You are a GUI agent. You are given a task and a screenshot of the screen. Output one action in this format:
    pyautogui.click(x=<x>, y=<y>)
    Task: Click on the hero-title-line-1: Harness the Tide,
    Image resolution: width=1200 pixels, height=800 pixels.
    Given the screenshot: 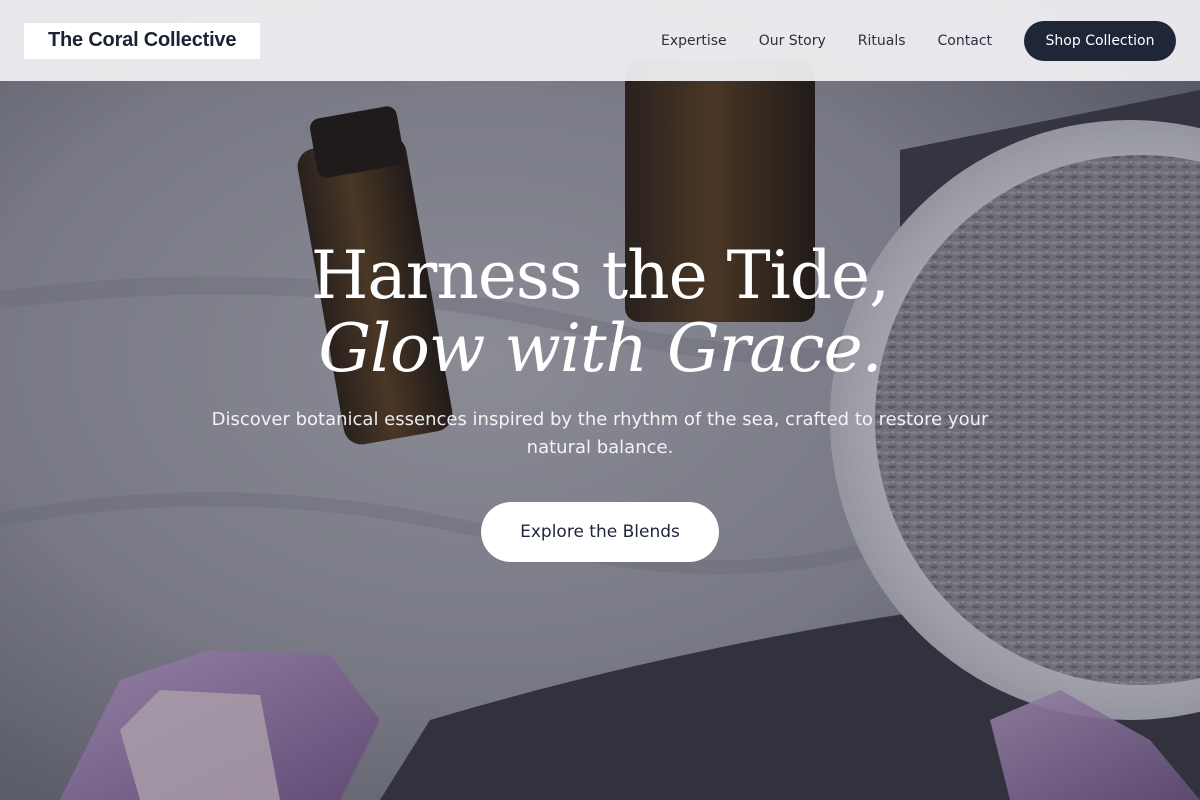 What is the action you would take?
    pyautogui.click(x=600, y=275)
    